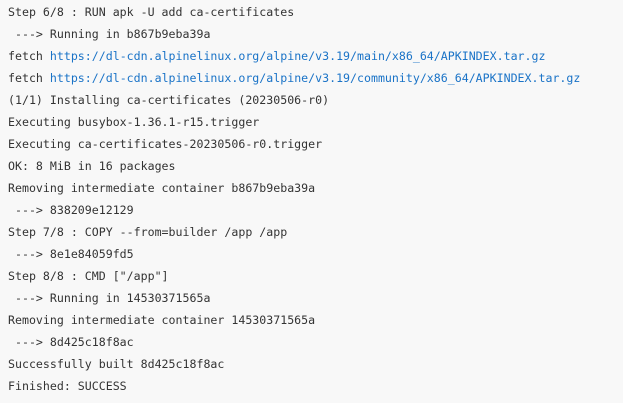 This screenshot has width=623, height=403. I want to click on console-line: Step 8/8 : CMD ["/app"], so click(88, 276).